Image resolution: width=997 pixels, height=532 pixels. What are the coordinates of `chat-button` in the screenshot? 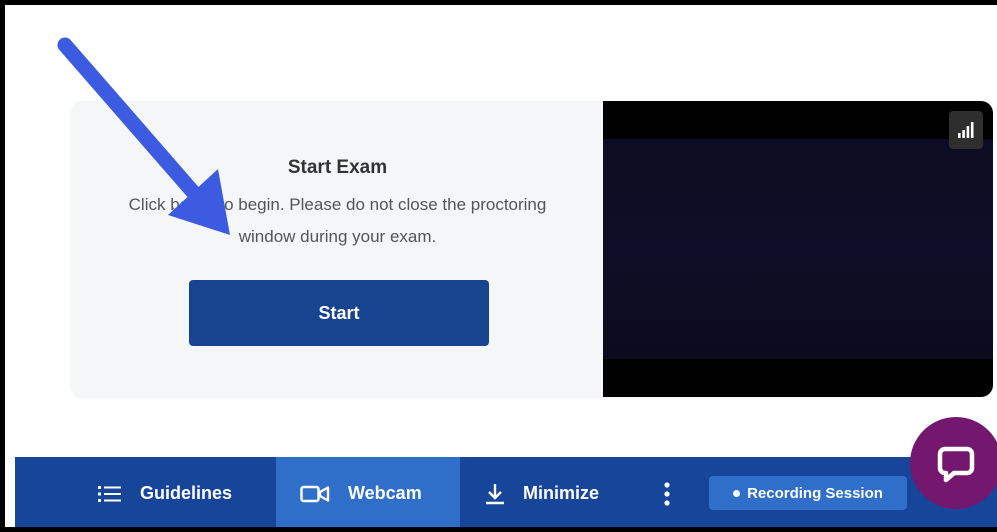 It's located at (953, 463).